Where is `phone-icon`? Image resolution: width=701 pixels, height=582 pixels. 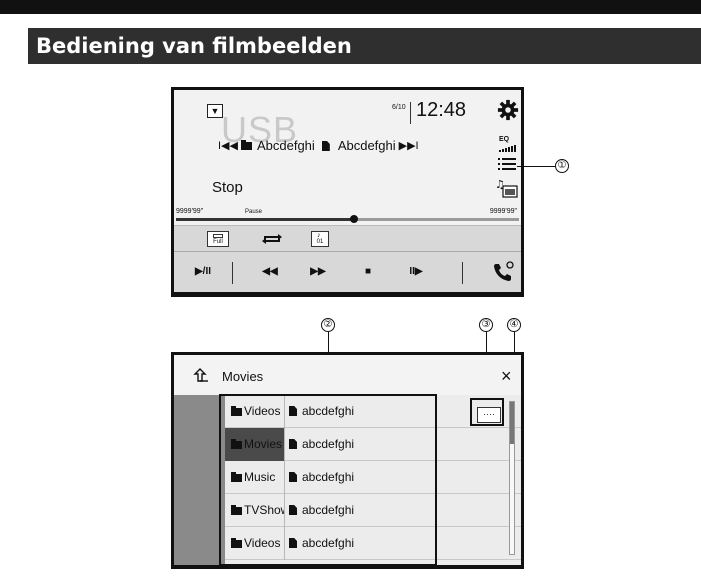 phone-icon is located at coordinates (503, 272).